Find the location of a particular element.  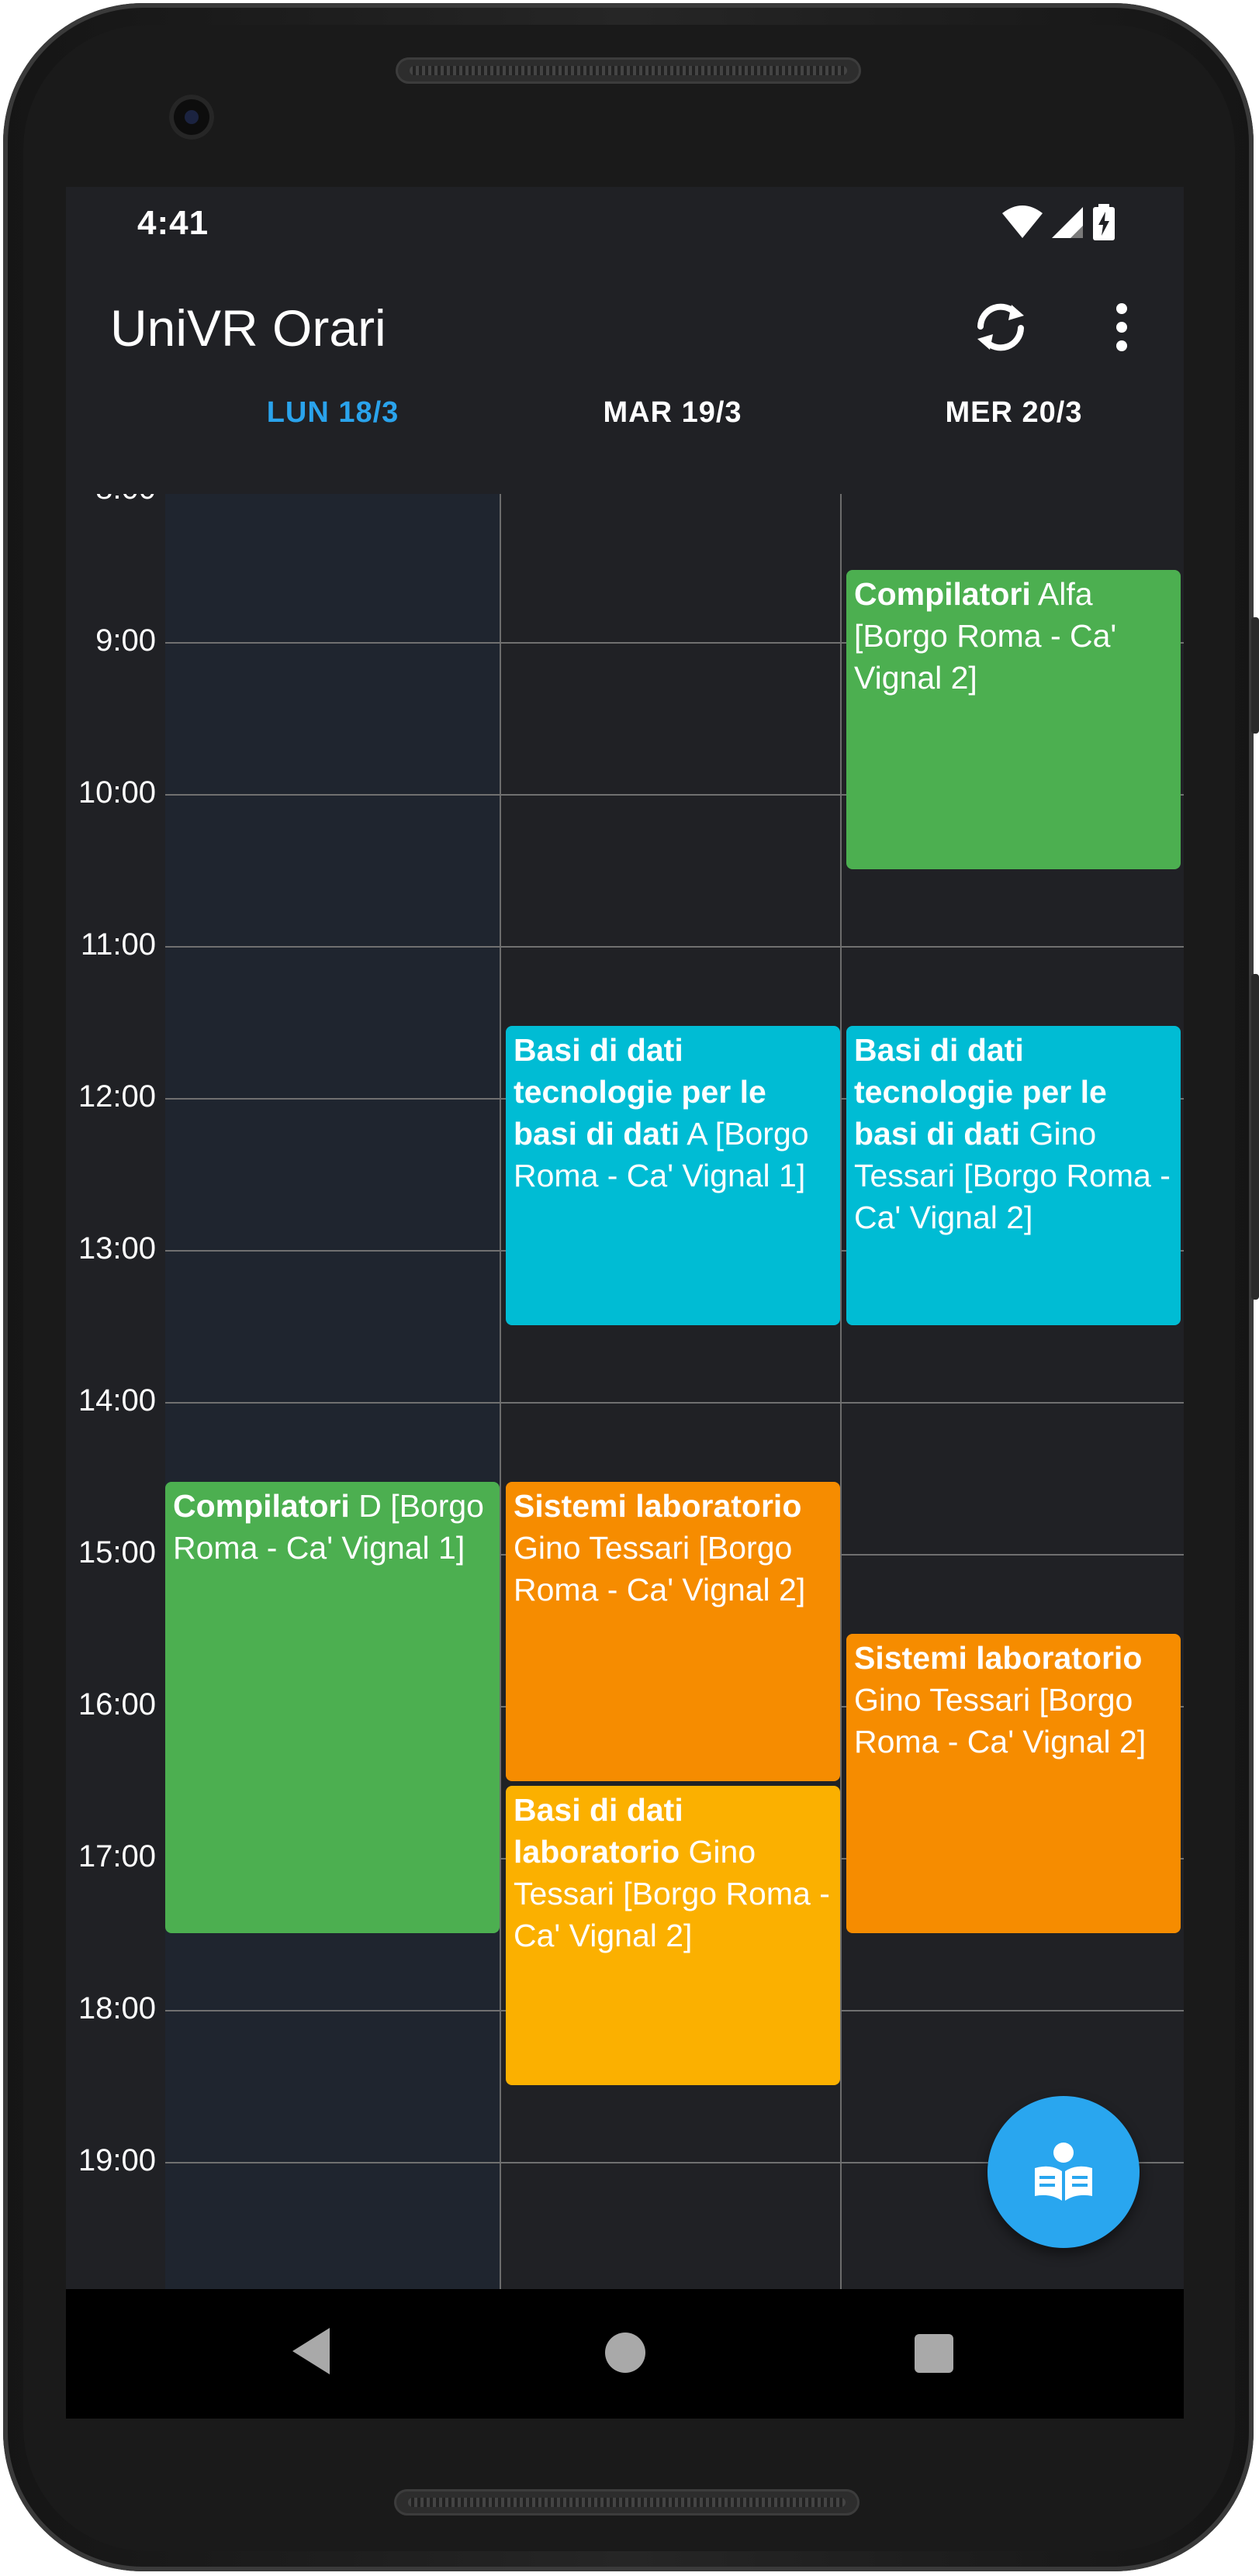

more-options-button is located at coordinates (1122, 327).